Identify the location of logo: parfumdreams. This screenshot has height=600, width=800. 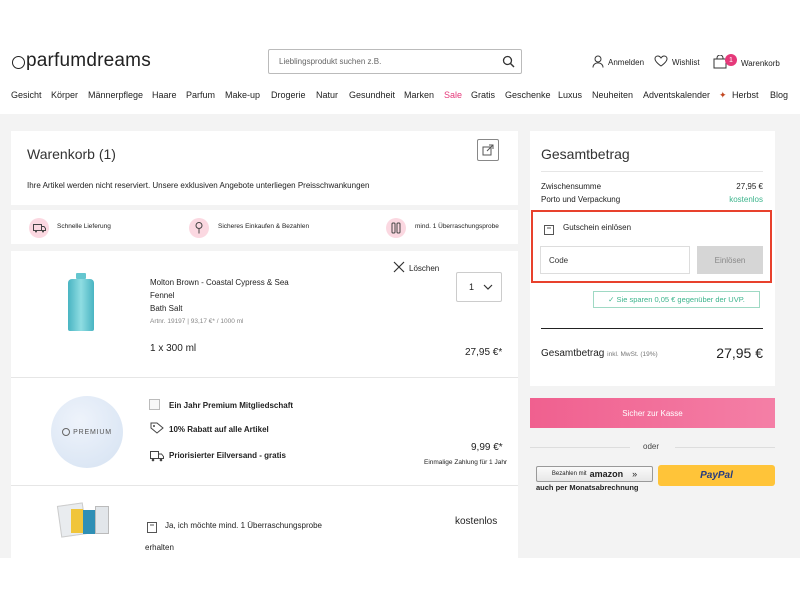
(81, 61).